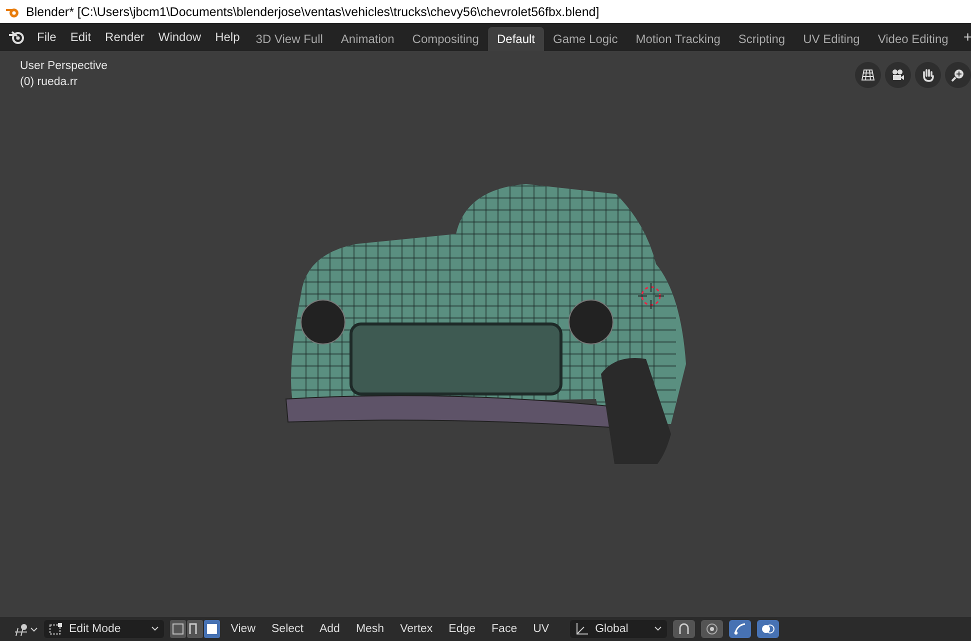  Describe the element at coordinates (287, 629) in the screenshot. I see `header-menu: Select` at that location.